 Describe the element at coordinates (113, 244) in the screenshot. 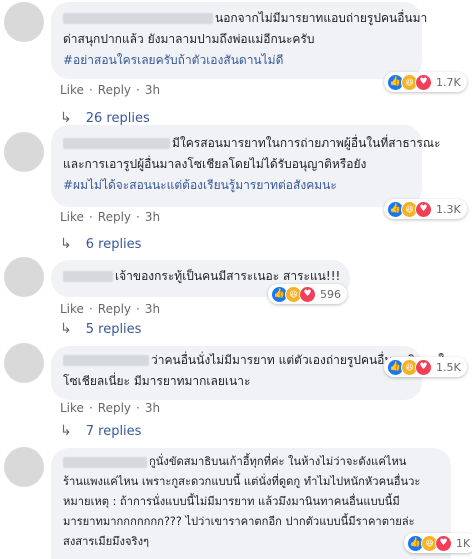

I see `replies-count: 6 replies` at that location.